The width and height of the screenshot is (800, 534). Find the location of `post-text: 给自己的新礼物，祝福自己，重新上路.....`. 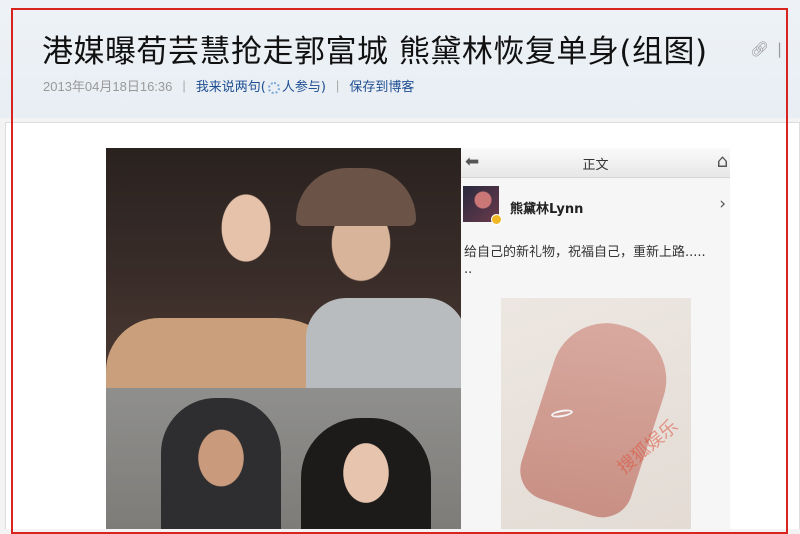

post-text: 给自己的新礼物，祝福自己，重新上路..... is located at coordinates (585, 252).